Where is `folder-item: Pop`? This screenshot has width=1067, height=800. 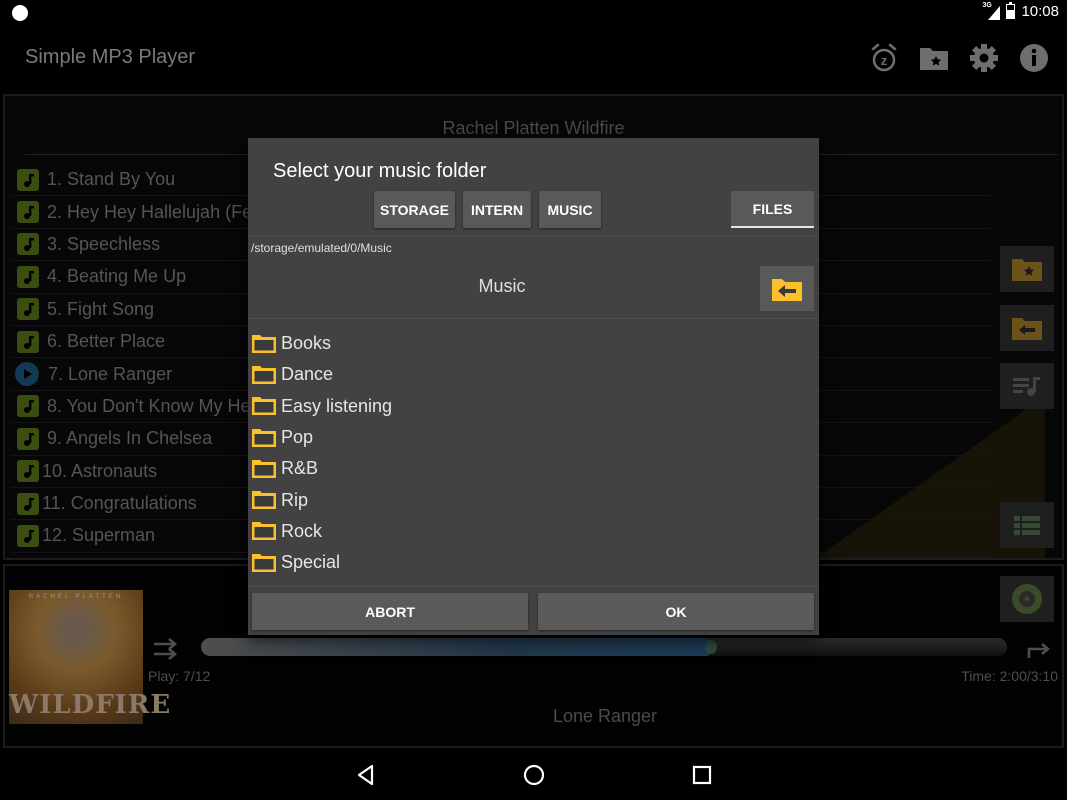 folder-item: Pop is located at coordinates (531, 437).